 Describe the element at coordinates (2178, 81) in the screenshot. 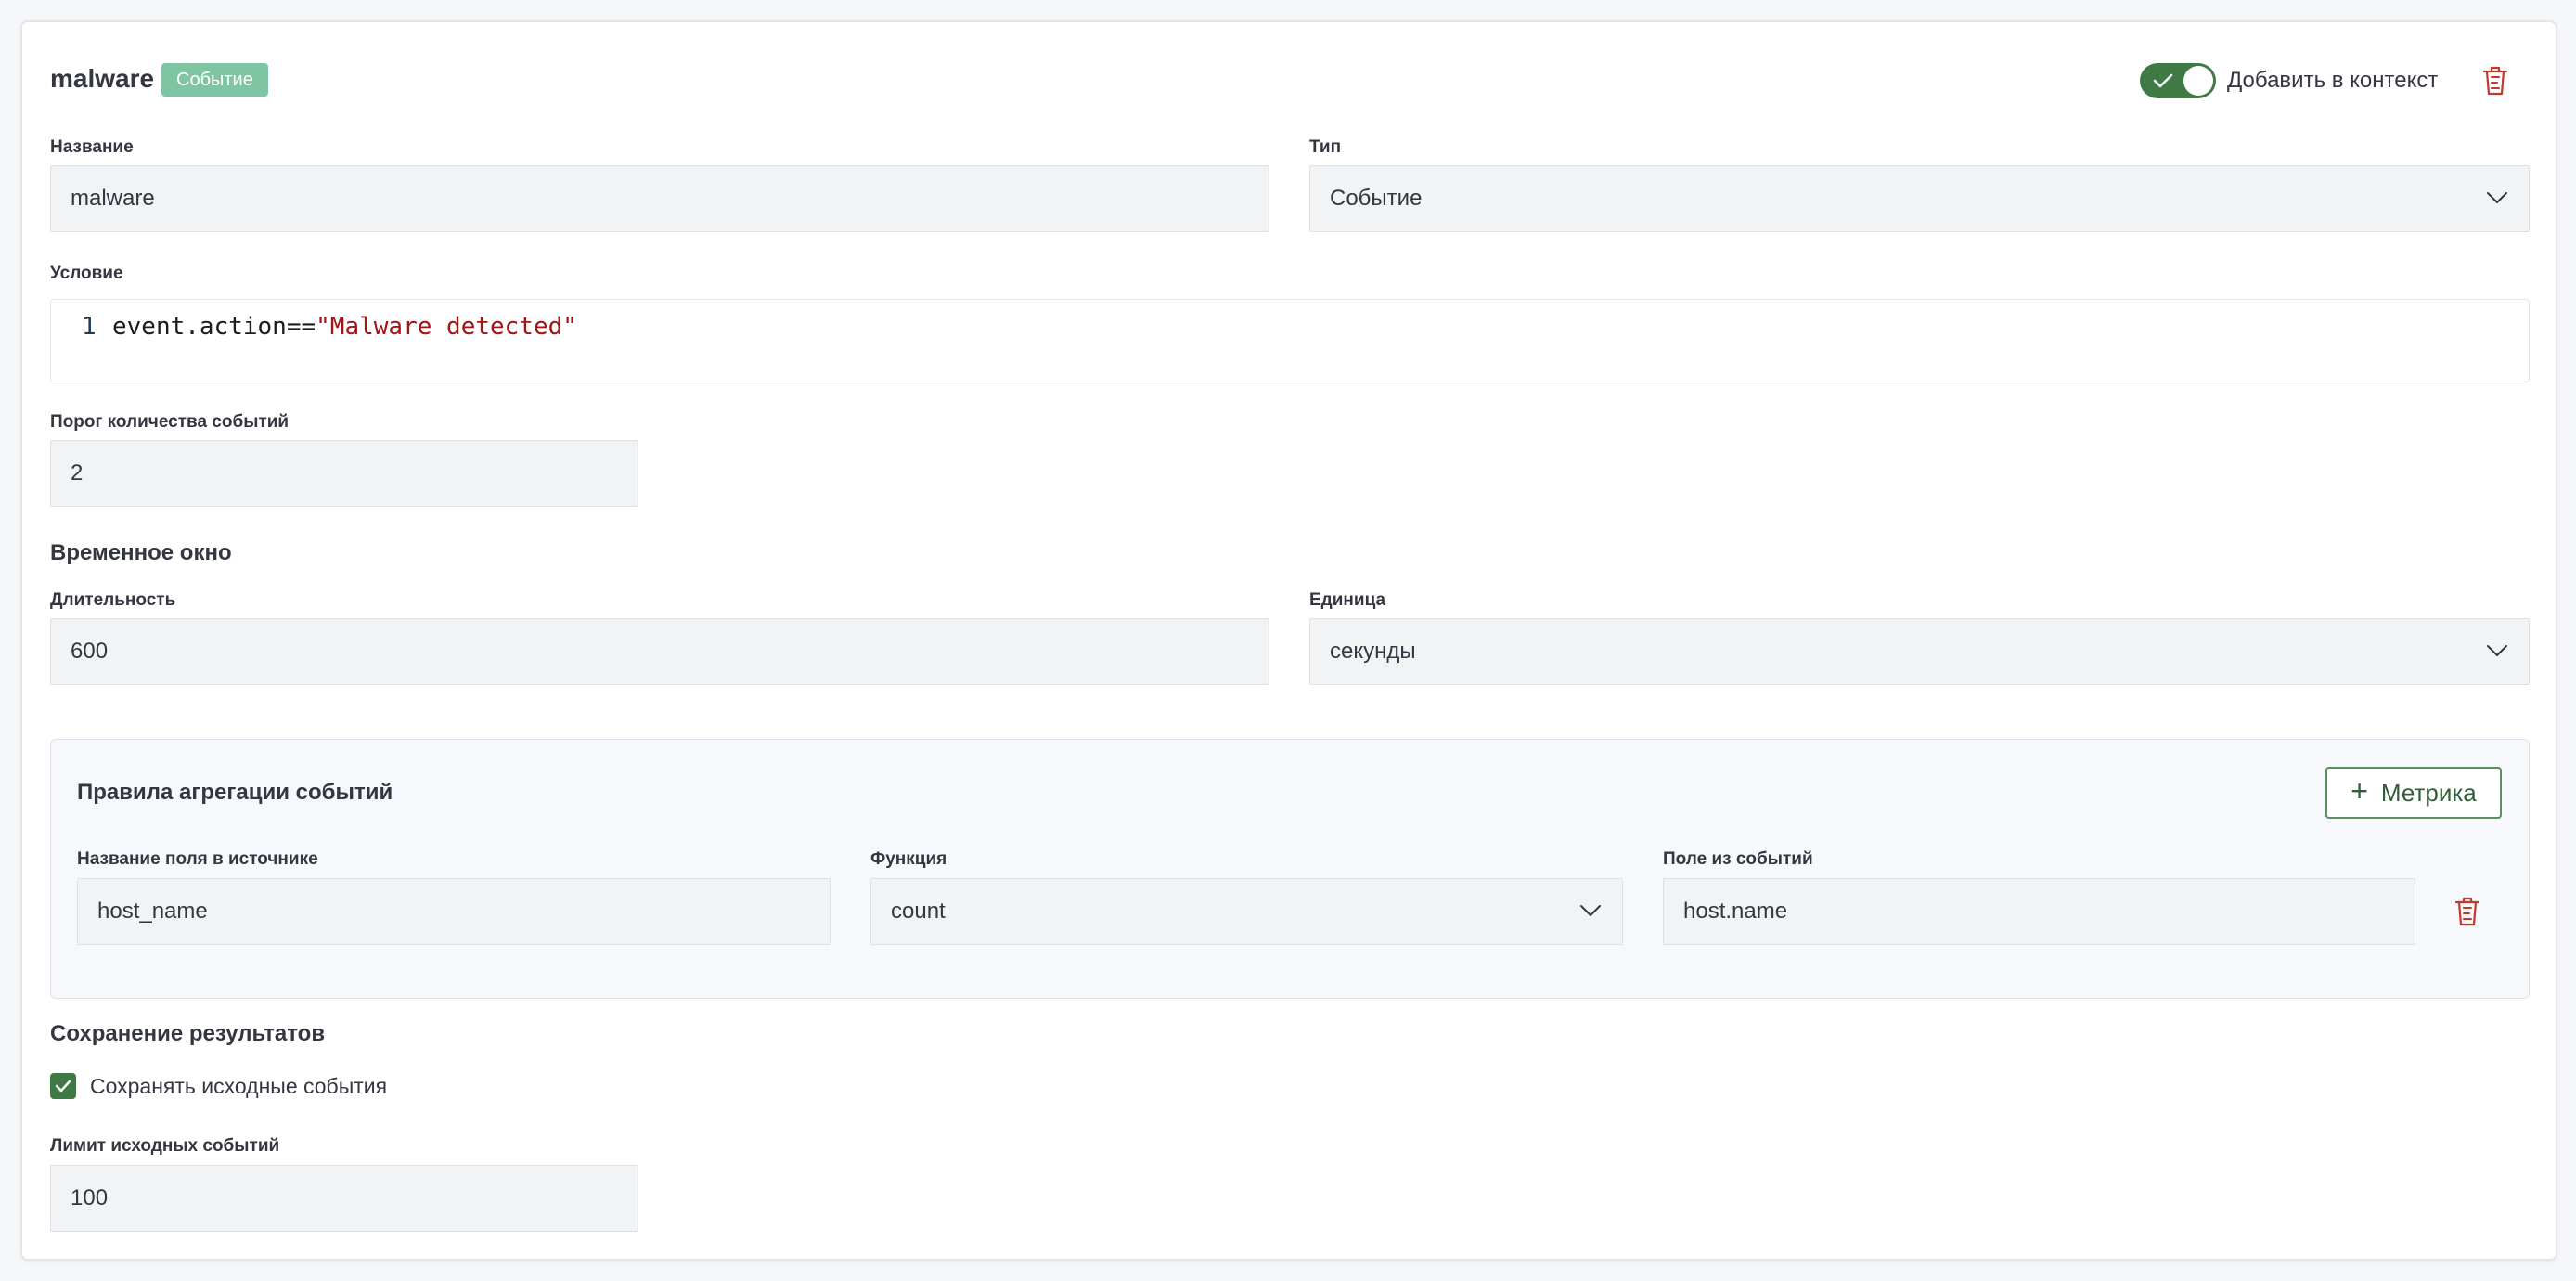

I see `add-to-context-toggle` at that location.